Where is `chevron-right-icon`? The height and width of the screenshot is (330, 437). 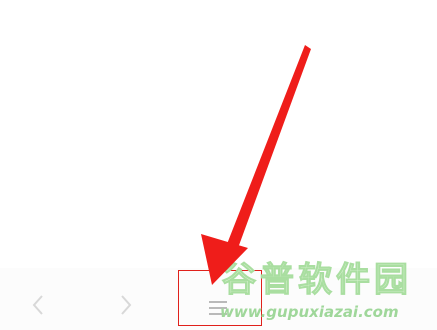
chevron-right-icon is located at coordinates (126, 305).